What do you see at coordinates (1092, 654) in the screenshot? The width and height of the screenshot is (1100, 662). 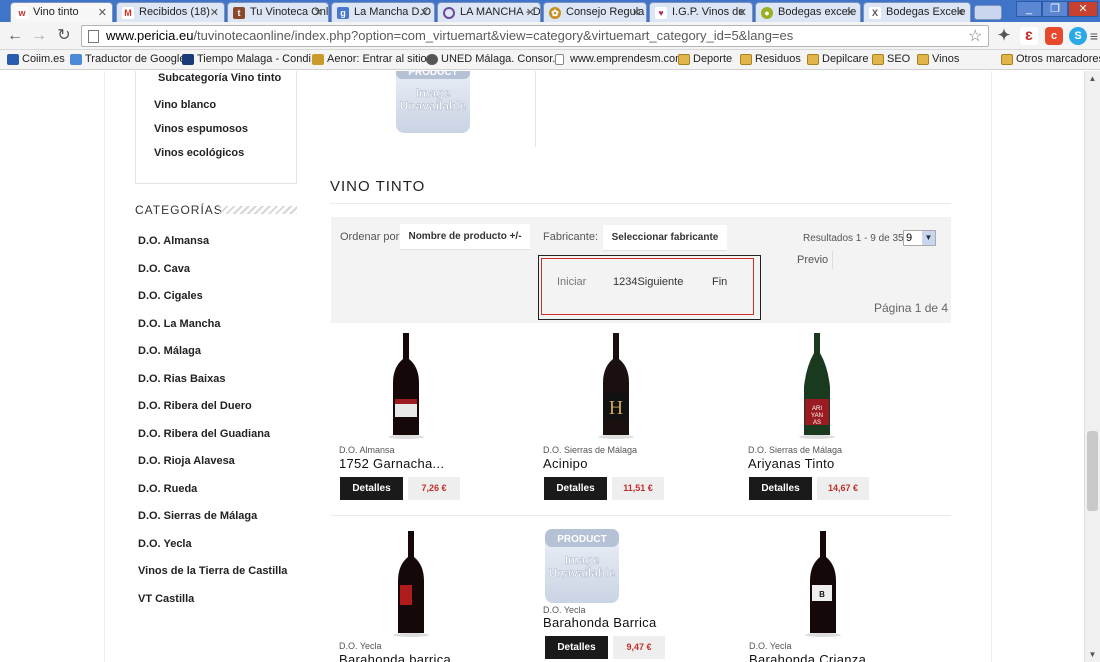 I see `scroll-down-icon: ▼` at bounding box center [1092, 654].